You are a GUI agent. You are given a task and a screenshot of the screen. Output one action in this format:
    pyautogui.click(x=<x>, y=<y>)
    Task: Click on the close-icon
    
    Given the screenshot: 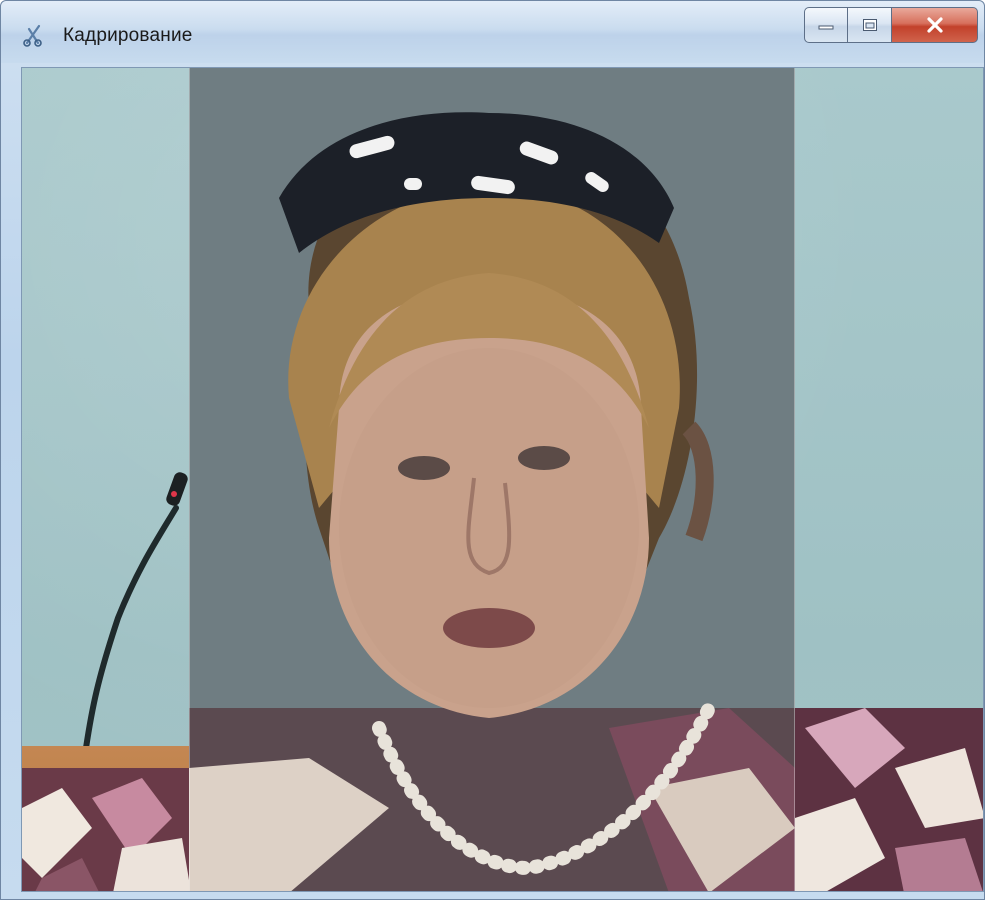 What is the action you would take?
    pyautogui.click(x=934, y=25)
    